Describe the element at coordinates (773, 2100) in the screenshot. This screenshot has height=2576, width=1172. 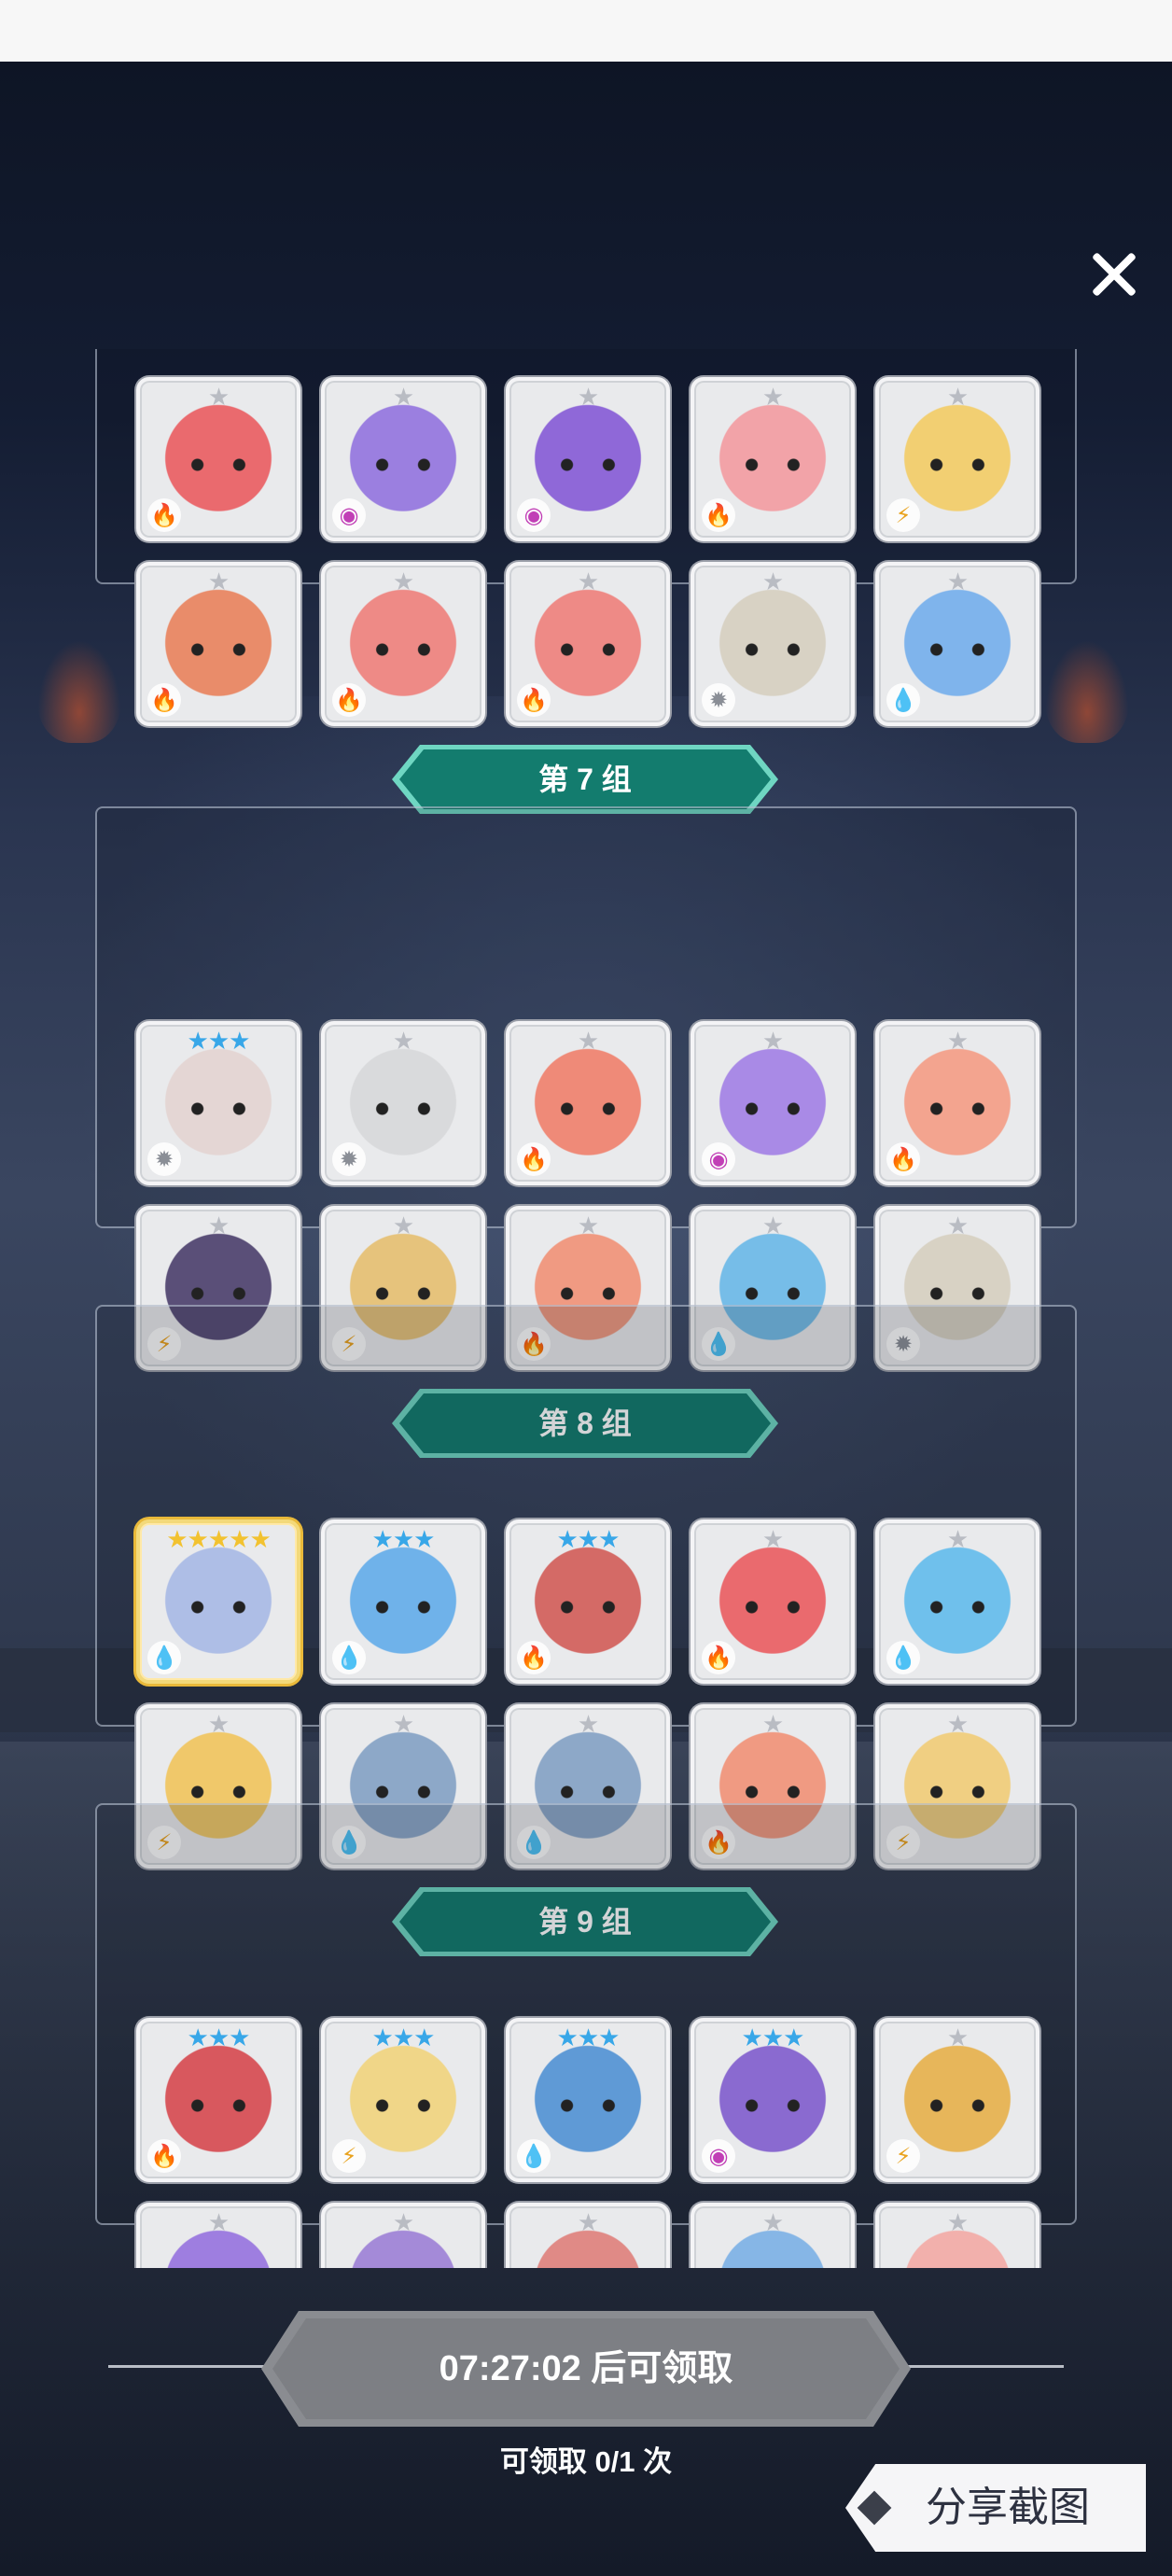
I see `character-card: ★★★ ◉` at that location.